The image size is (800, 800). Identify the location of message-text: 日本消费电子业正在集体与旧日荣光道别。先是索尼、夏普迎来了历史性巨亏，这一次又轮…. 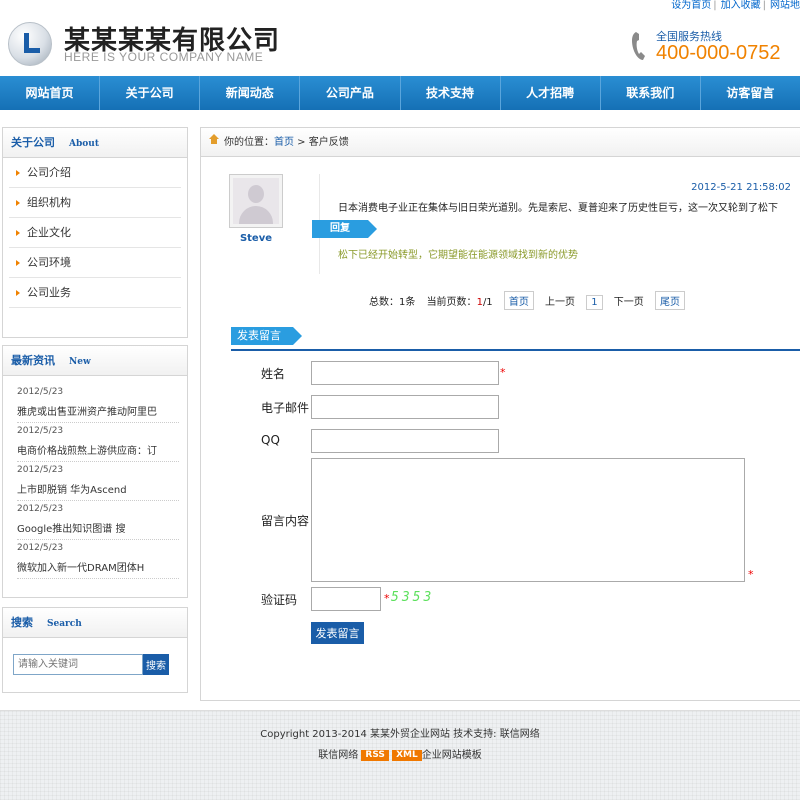
(558, 208).